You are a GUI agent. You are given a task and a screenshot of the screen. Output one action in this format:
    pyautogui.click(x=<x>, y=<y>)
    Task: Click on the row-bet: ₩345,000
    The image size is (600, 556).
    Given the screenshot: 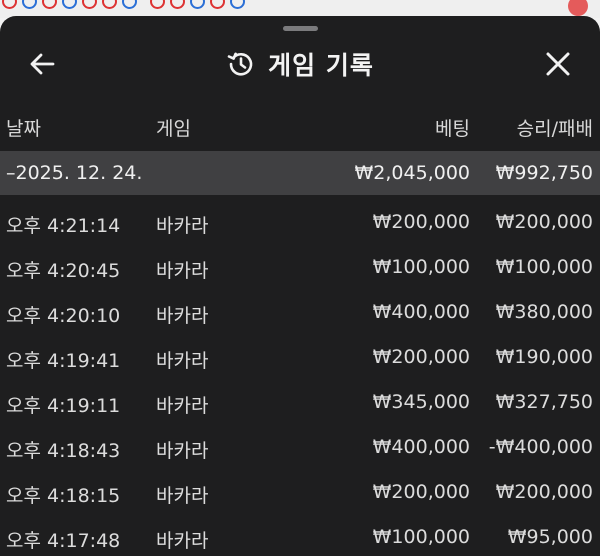 What is the action you would take?
    pyautogui.click(x=421, y=402)
    